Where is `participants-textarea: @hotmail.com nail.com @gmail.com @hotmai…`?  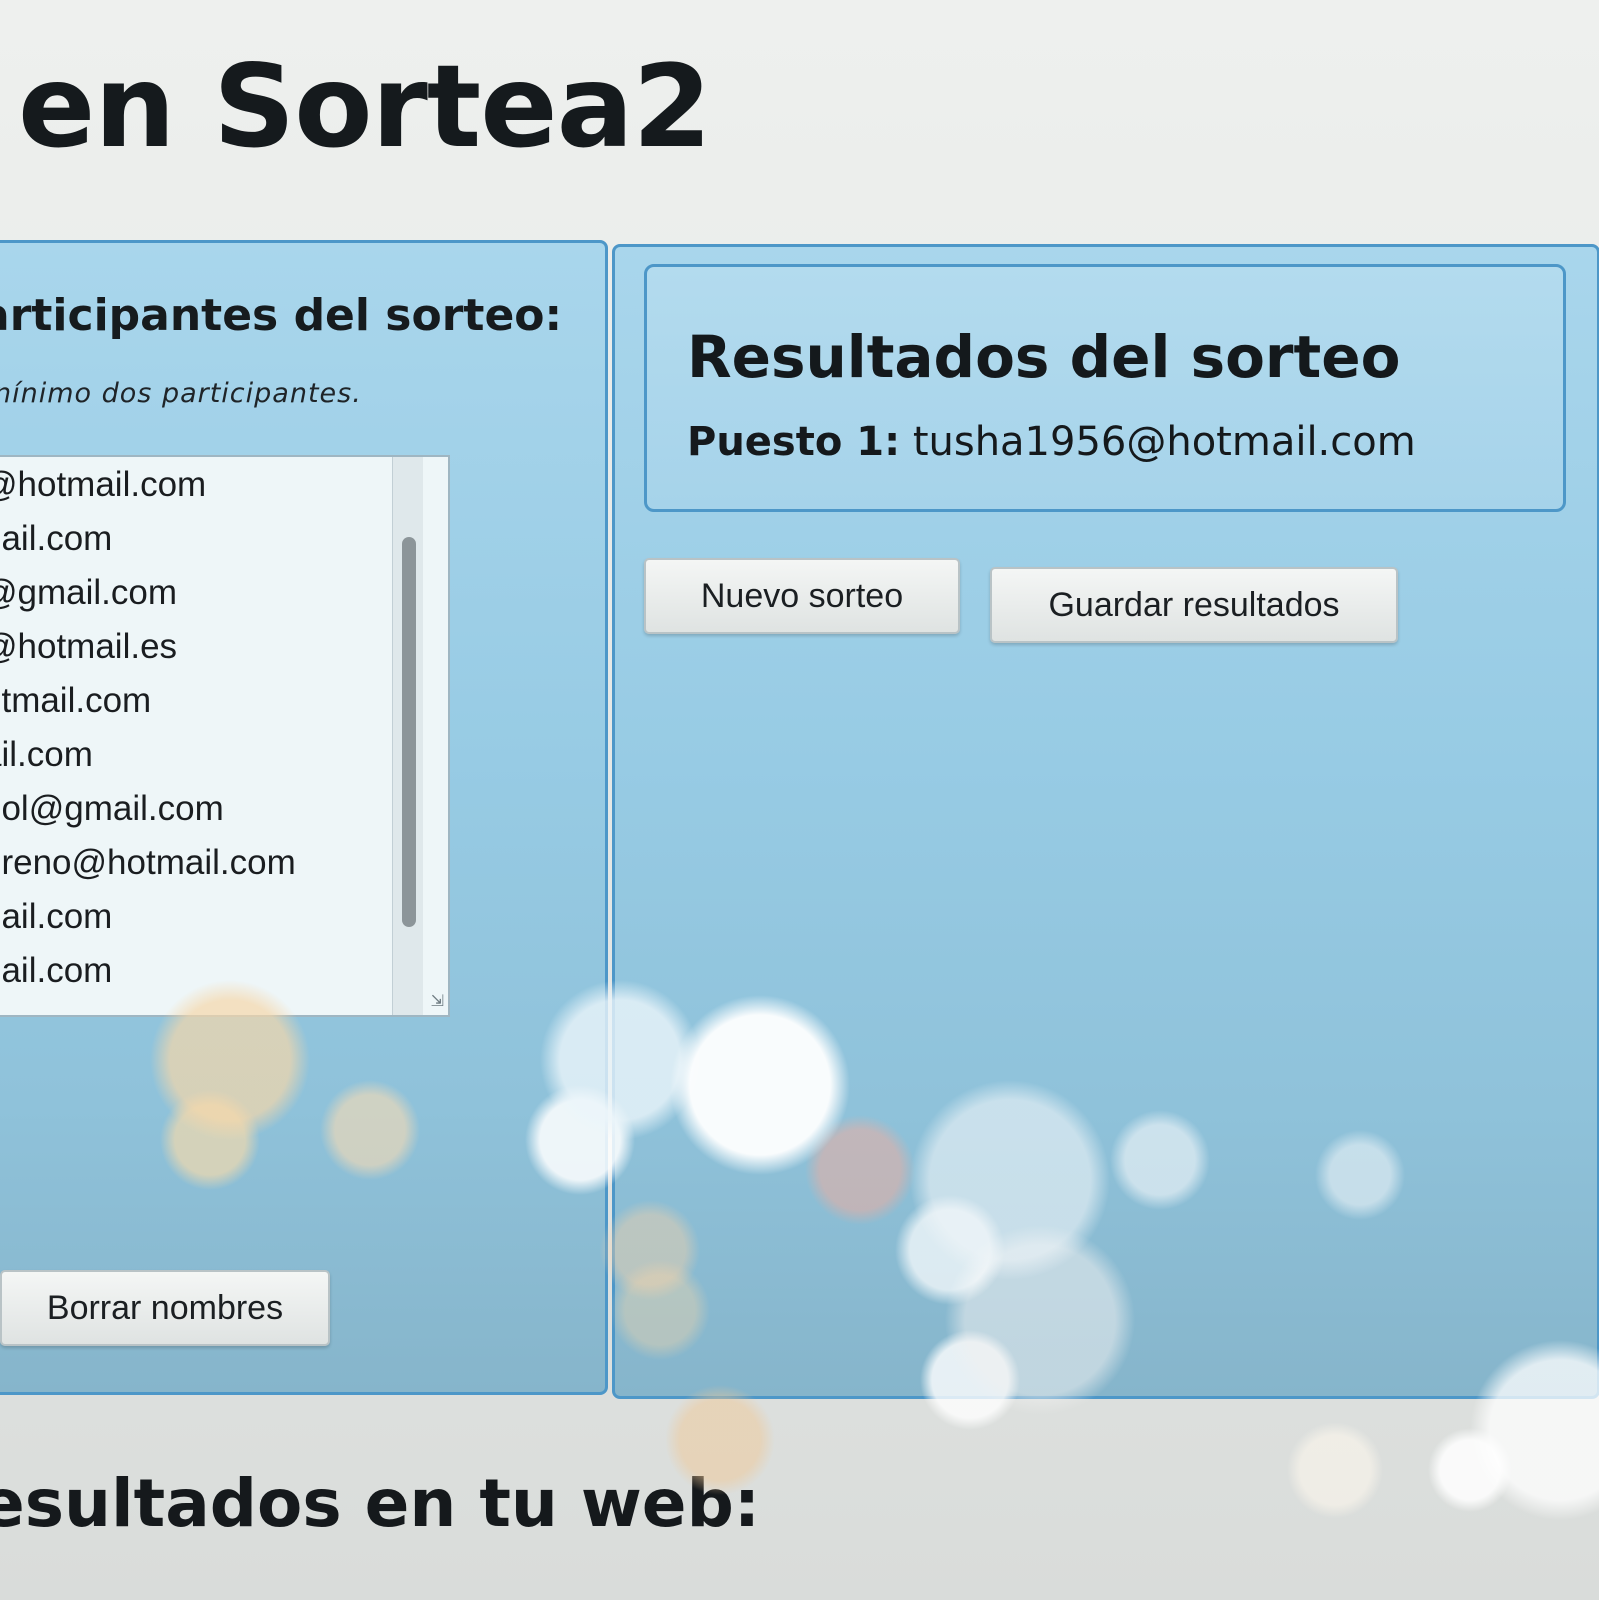
participants-textarea: @hotmail.com nail.com @gmail.com @hotmai… is located at coordinates (225, 736).